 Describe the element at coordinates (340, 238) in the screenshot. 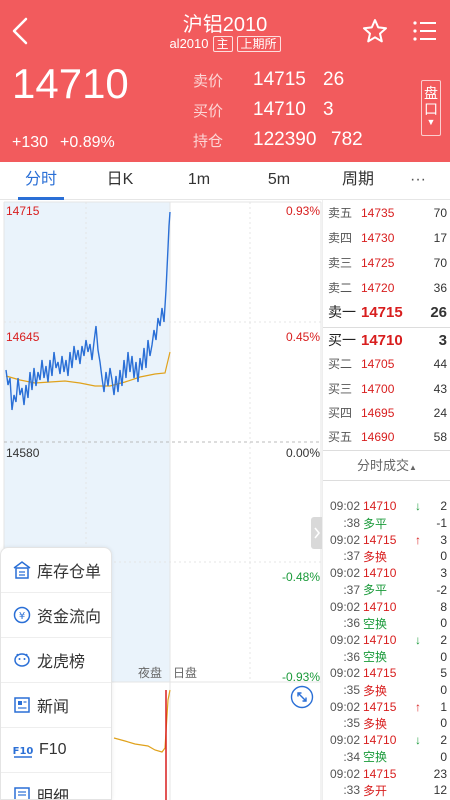

I see `ask-level-label: 卖四` at that location.